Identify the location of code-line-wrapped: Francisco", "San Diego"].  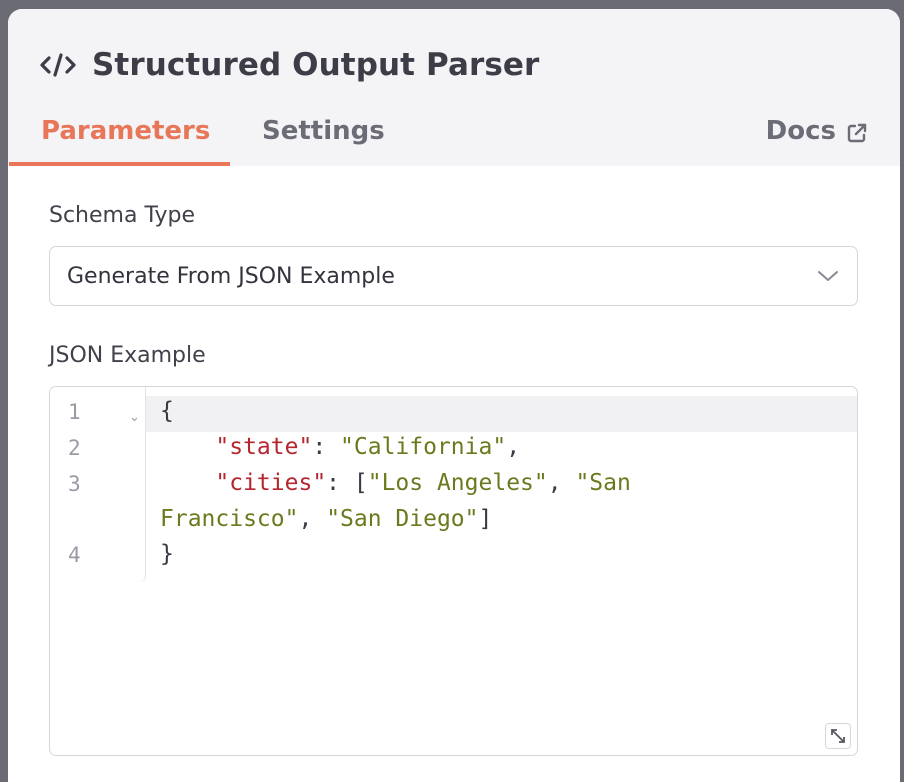
(326, 519).